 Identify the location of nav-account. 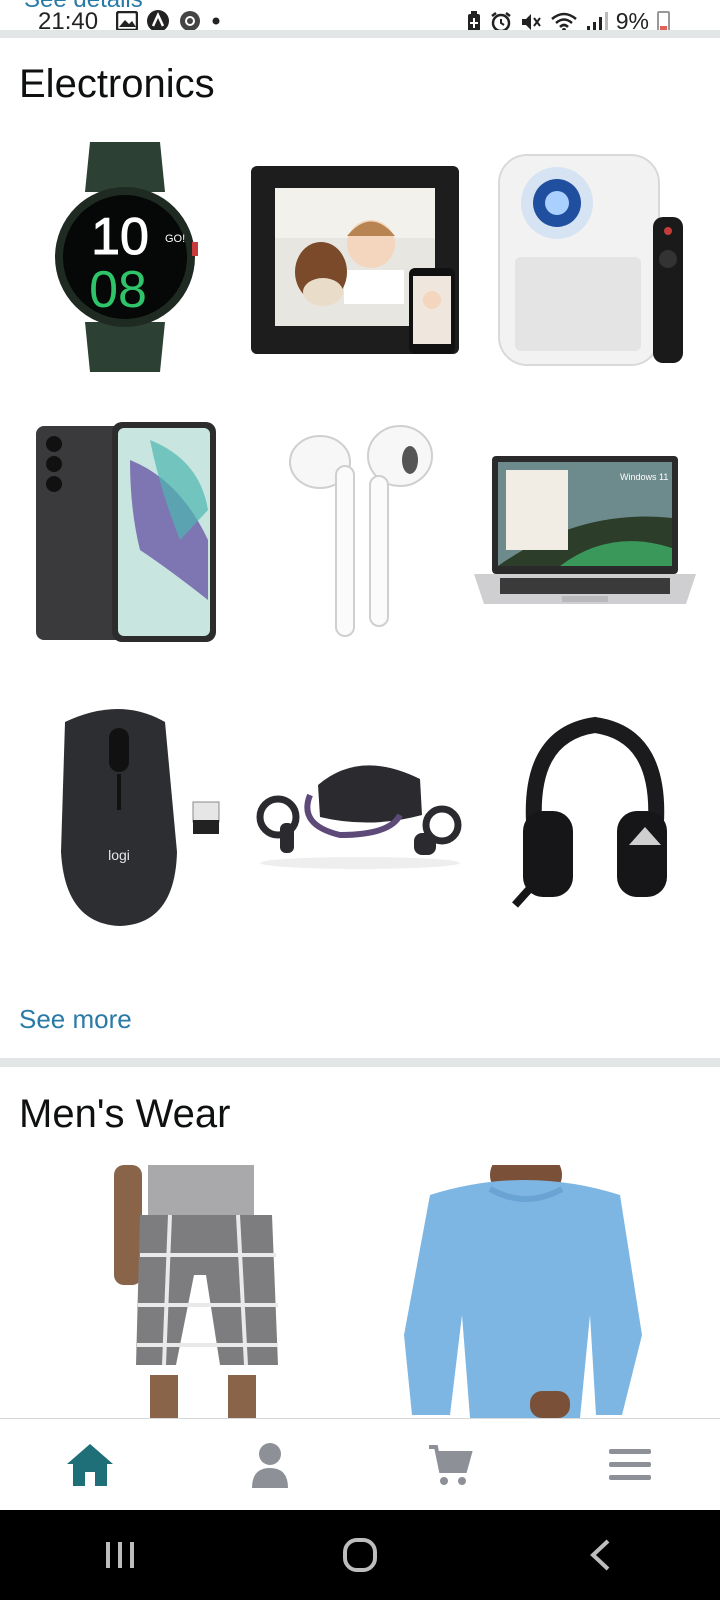
(270, 1464).